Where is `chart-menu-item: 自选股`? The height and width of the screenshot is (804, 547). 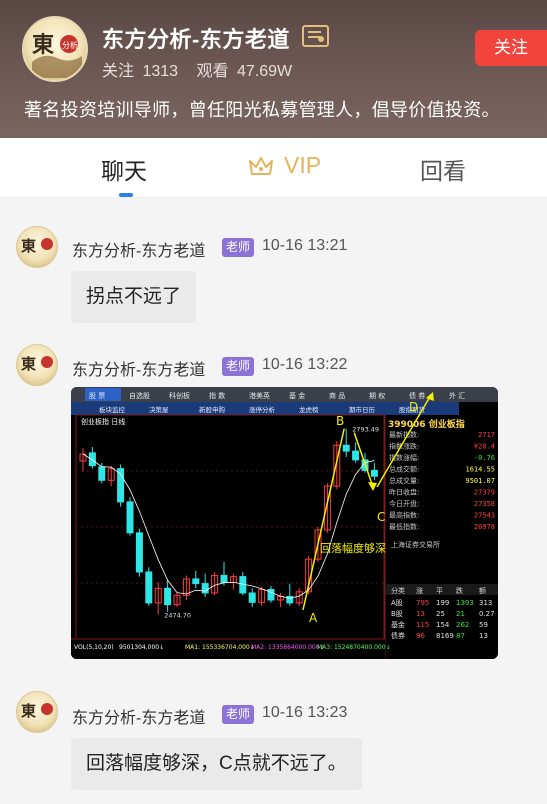 chart-menu-item: 自选股 is located at coordinates (139, 395).